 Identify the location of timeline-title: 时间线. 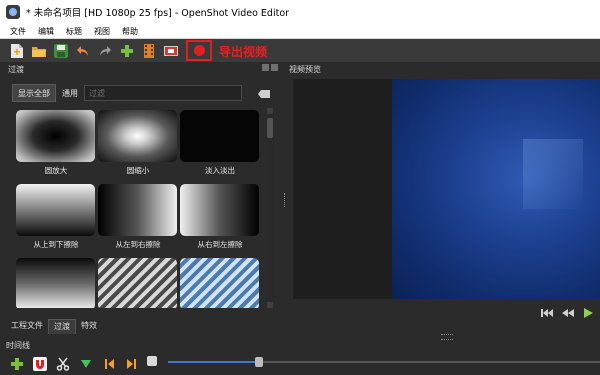
(18, 345).